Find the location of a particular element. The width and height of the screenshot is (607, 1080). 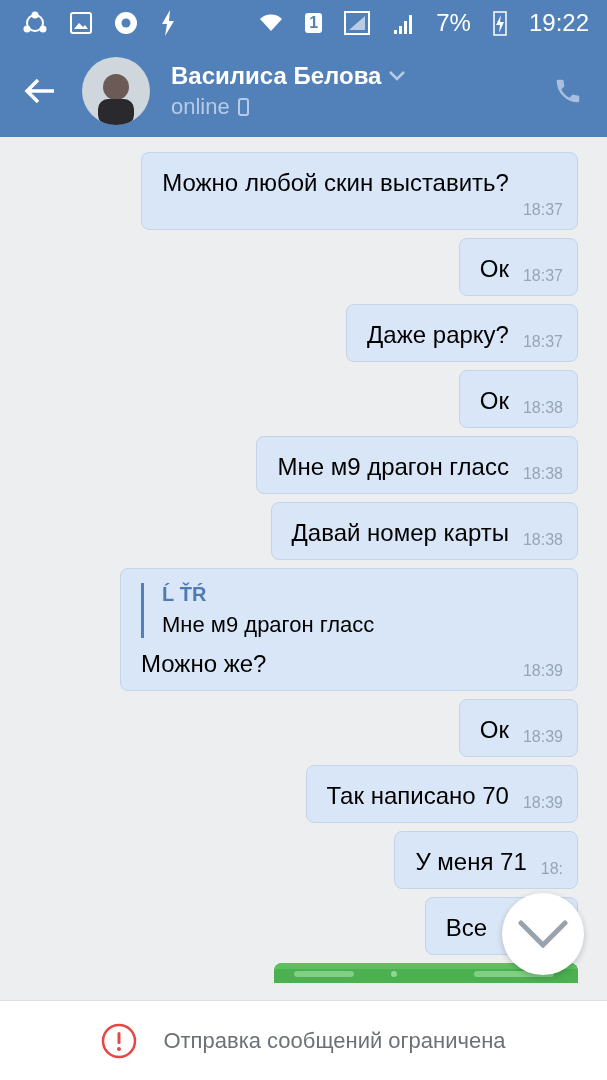

share-icon is located at coordinates (35, 22).